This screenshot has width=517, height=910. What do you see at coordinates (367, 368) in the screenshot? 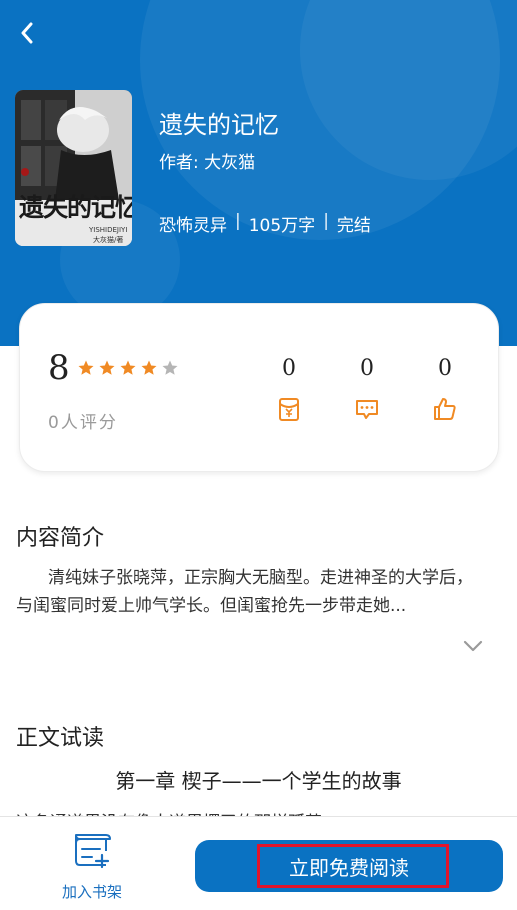
I see `stat-comment-count: 0` at bounding box center [367, 368].